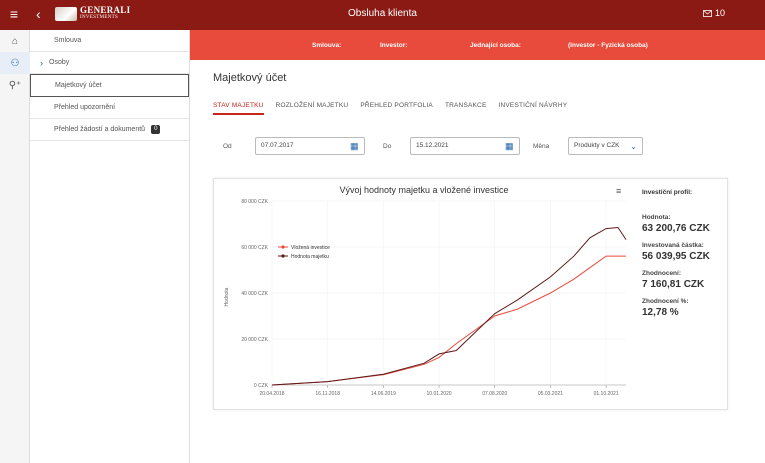 This screenshot has width=765, height=463. What do you see at coordinates (109, 63) in the screenshot?
I see `sidebar-item-osoby: › Osoby` at bounding box center [109, 63].